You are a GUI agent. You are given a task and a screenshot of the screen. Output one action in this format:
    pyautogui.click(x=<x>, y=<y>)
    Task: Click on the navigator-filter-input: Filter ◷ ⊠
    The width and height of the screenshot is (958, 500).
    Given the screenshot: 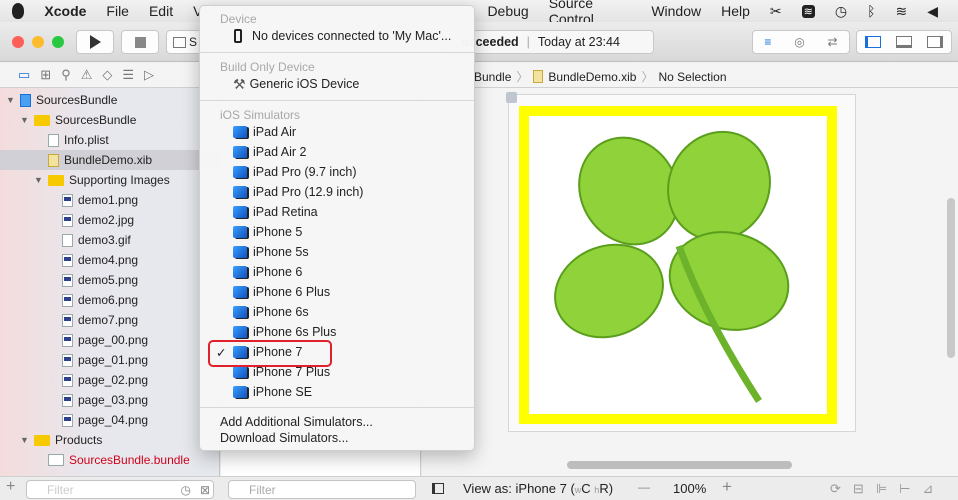 What is the action you would take?
    pyautogui.click(x=120, y=489)
    